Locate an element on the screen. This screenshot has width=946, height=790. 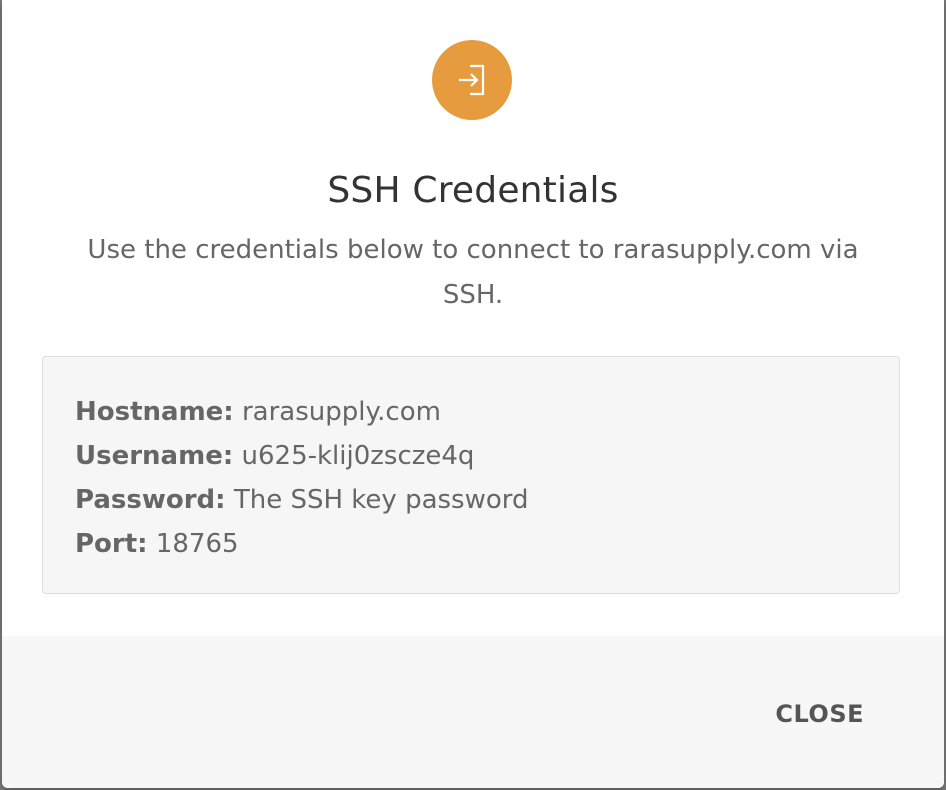
credential-row-password: Password: The SSH key password is located at coordinates (487, 500).